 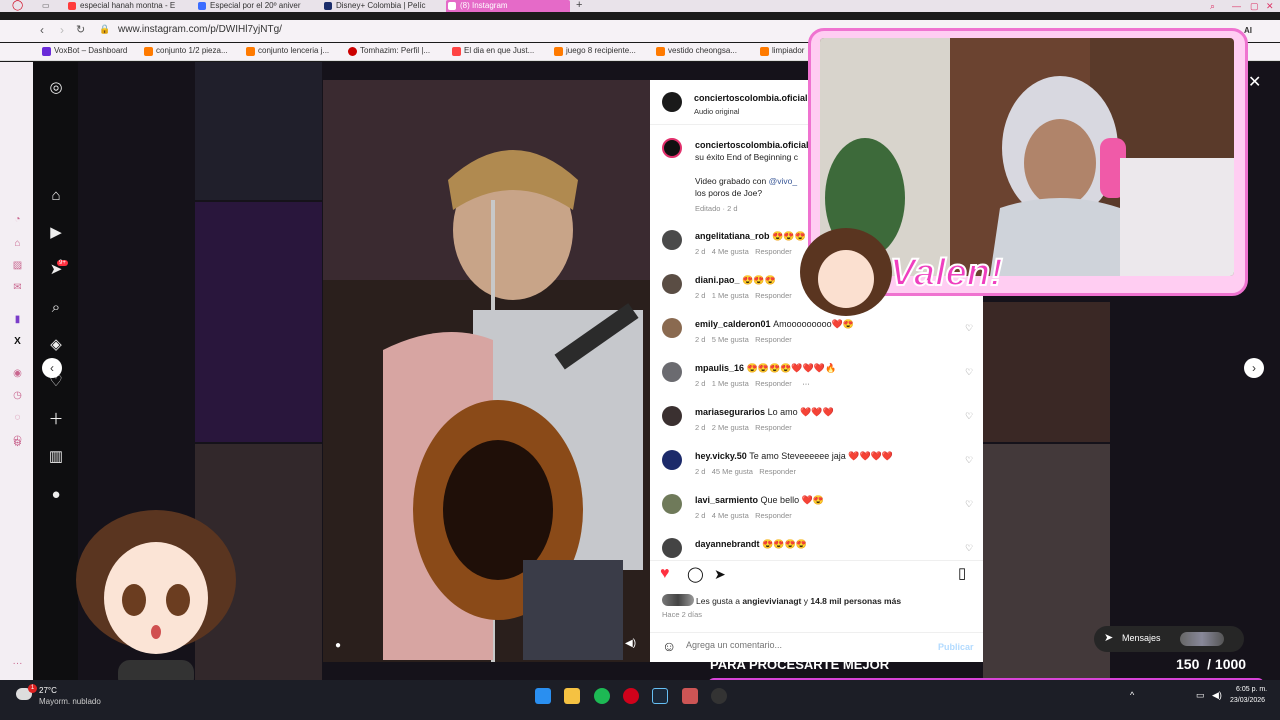 What do you see at coordinates (543, 696) in the screenshot?
I see `start-icon` at bounding box center [543, 696].